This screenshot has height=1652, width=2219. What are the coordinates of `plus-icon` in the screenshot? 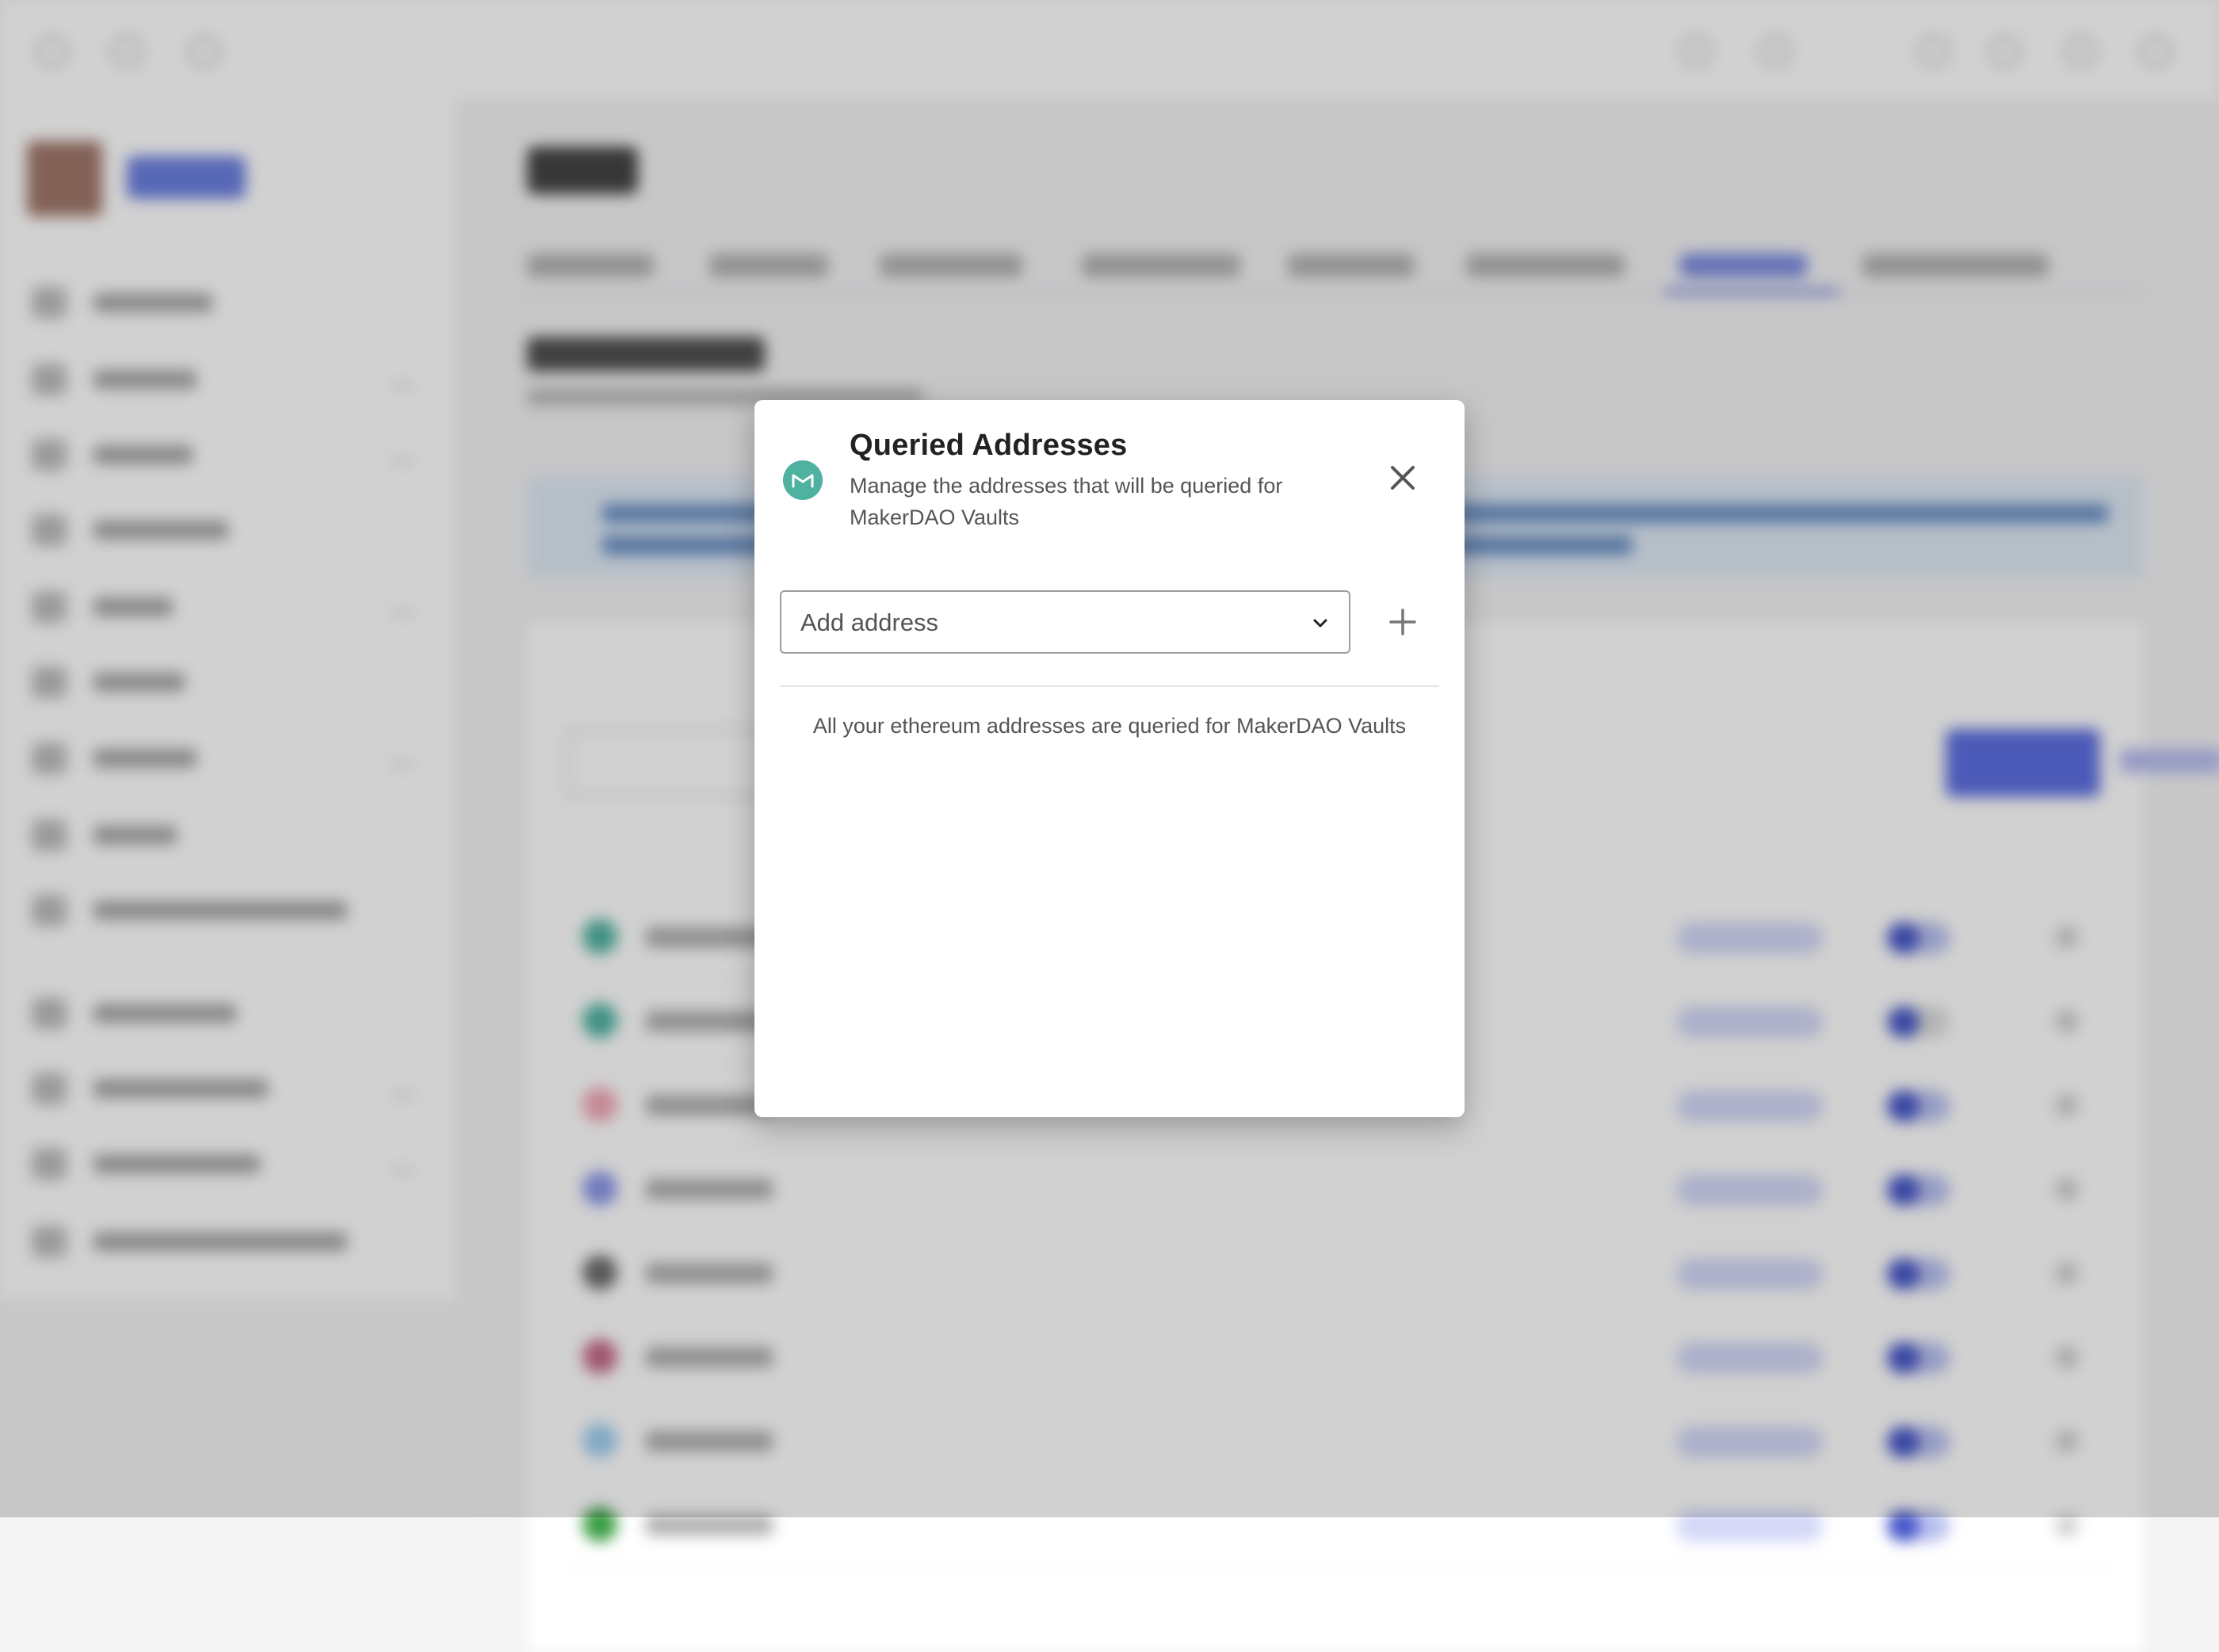 It's located at (1402, 622).